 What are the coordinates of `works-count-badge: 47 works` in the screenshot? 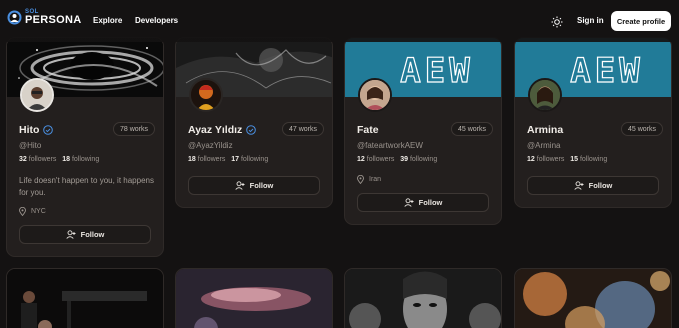 It's located at (302, 129).